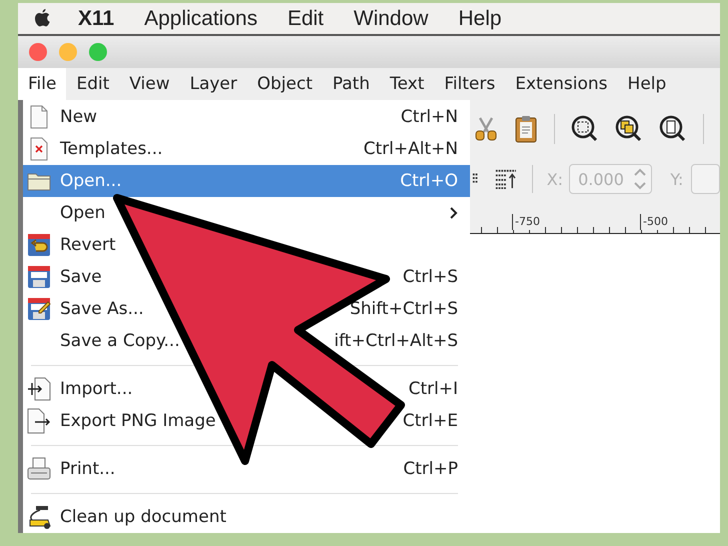  What do you see at coordinates (561, 84) in the screenshot?
I see `menu-item: Extensions` at bounding box center [561, 84].